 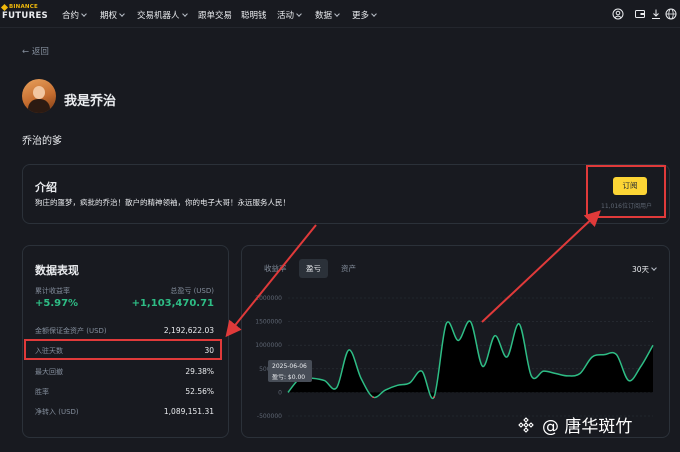 I want to click on binance-logo-icon, so click(x=526, y=424).